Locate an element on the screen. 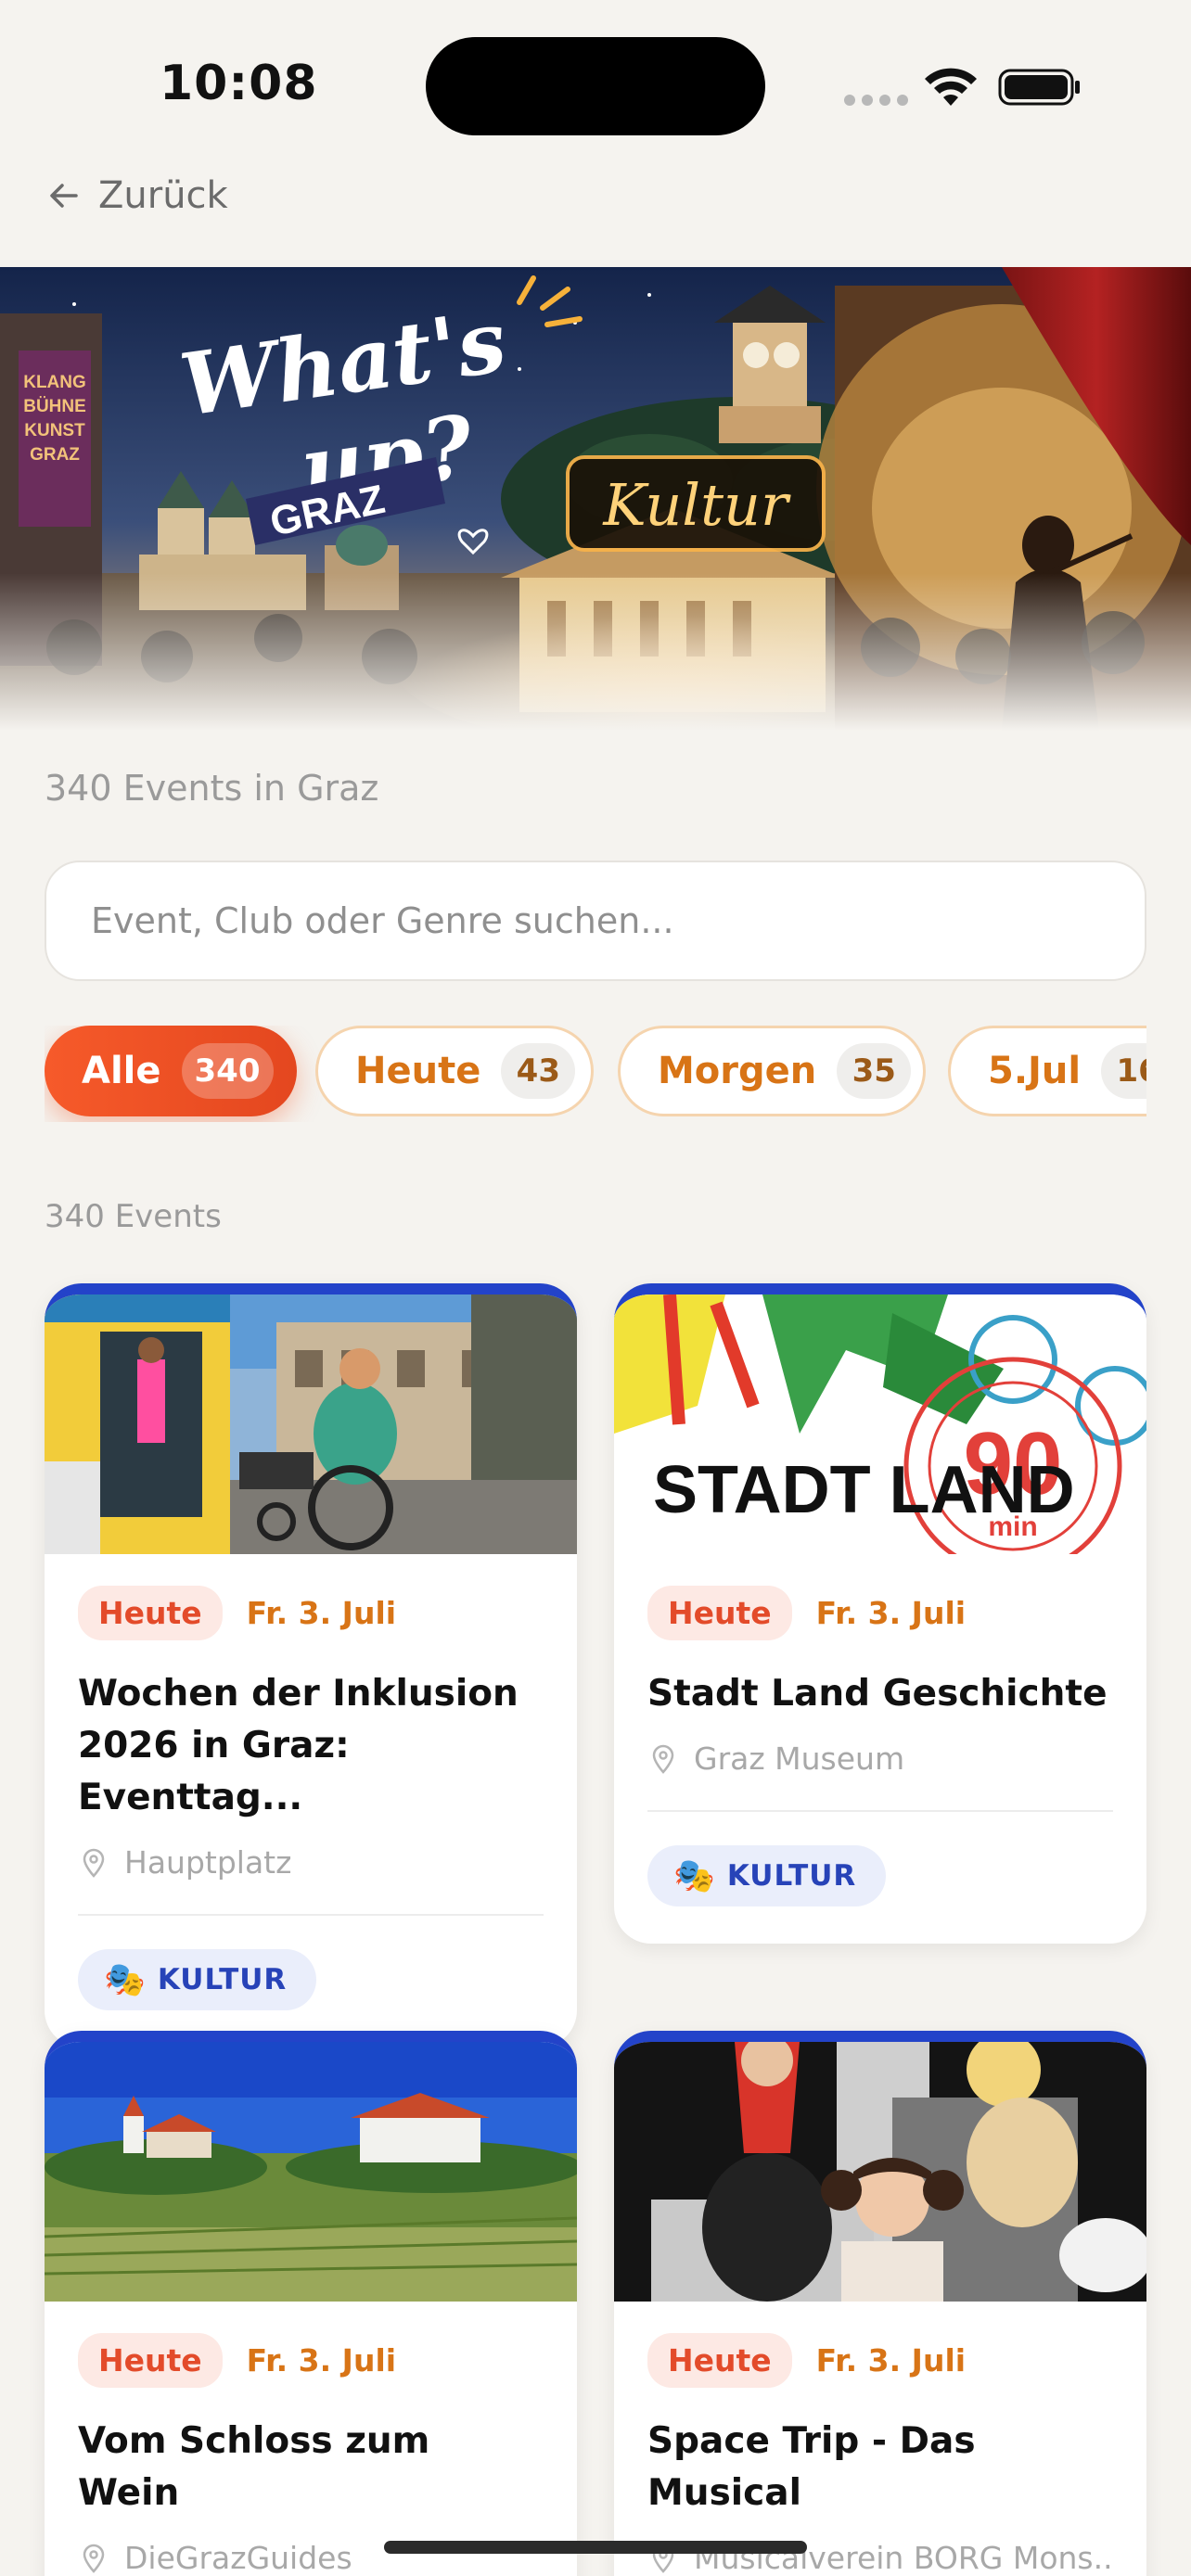 The width and height of the screenshot is (1191, 2576). svg-text: BÜHNE is located at coordinates (54, 406).